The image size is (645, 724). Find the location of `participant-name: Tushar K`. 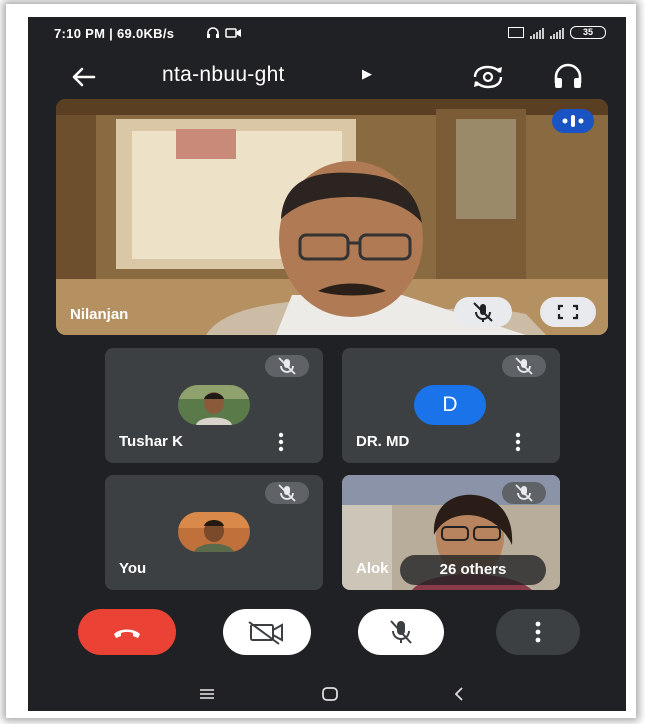

participant-name: Tushar K is located at coordinates (151, 441).